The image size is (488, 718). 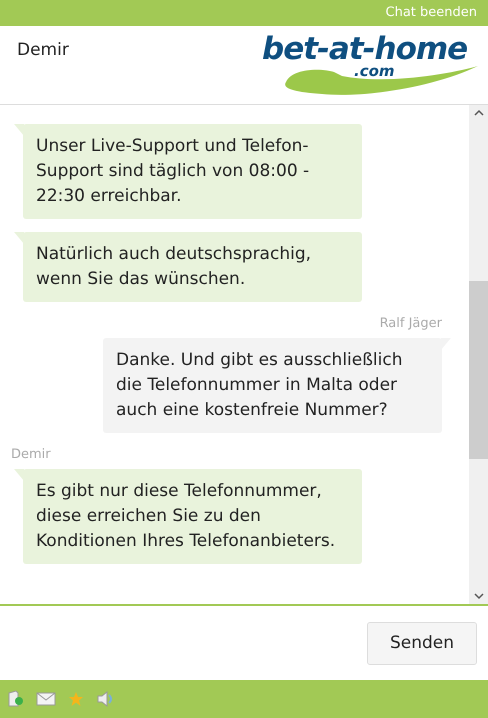 What do you see at coordinates (15, 699) in the screenshot?
I see `exit-icon` at bounding box center [15, 699].